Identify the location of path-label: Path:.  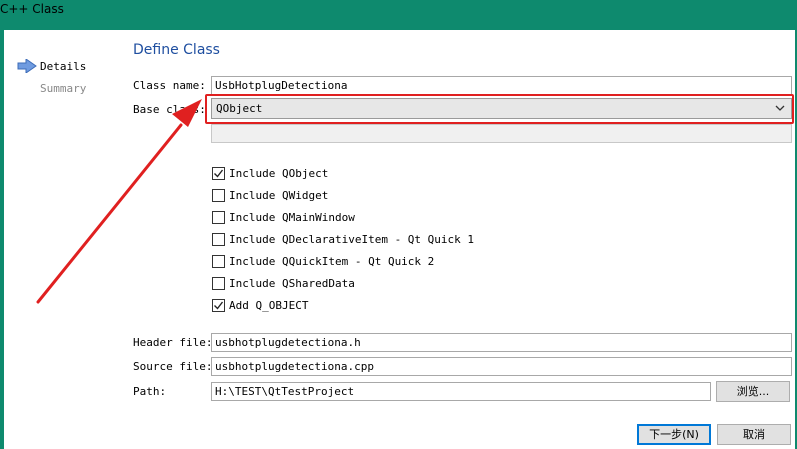
(150, 391).